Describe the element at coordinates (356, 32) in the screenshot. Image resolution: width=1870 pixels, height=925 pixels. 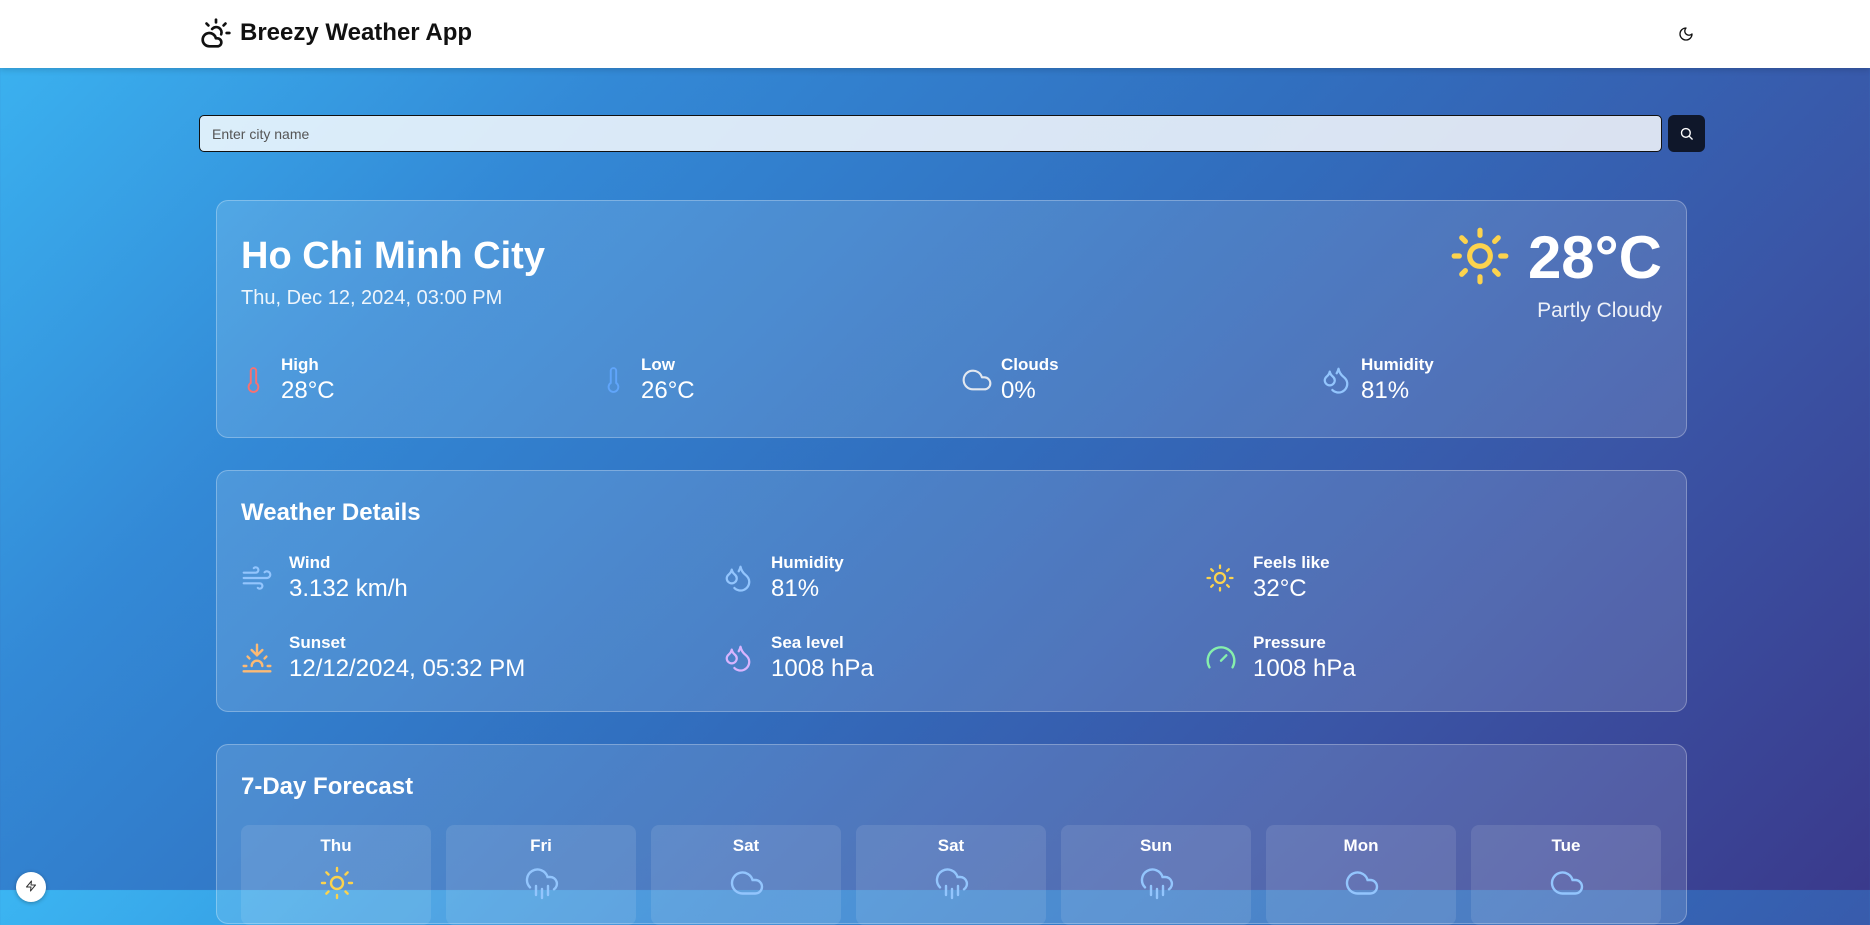
I see `app-title: Breezy Weather App` at that location.